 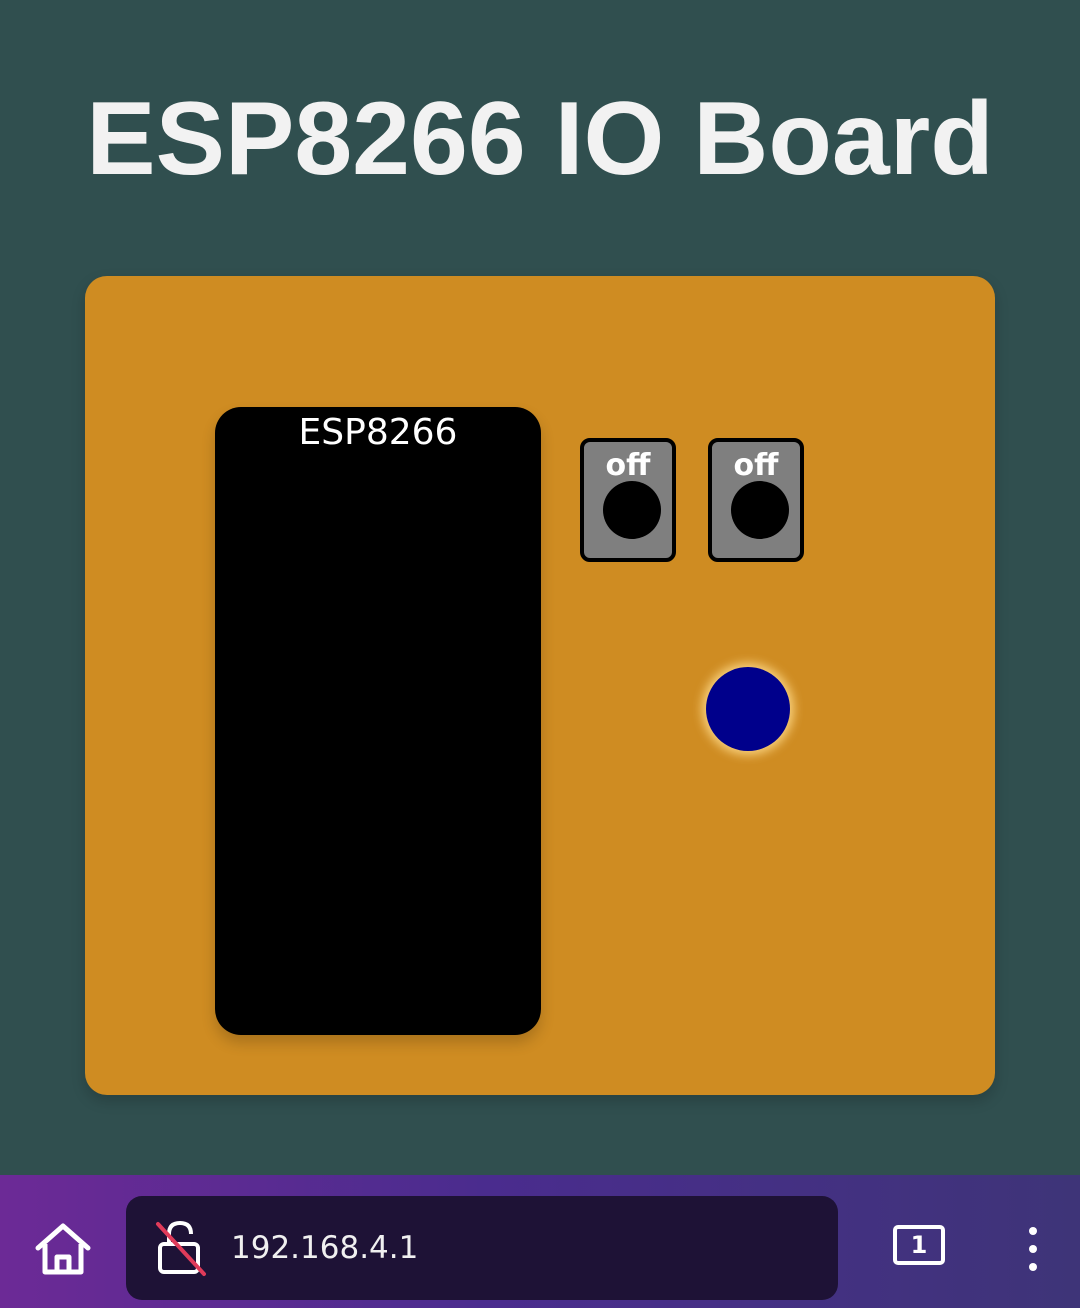 I want to click on browser-toolbar: 192.168.4.1 1, so click(x=540, y=1241).